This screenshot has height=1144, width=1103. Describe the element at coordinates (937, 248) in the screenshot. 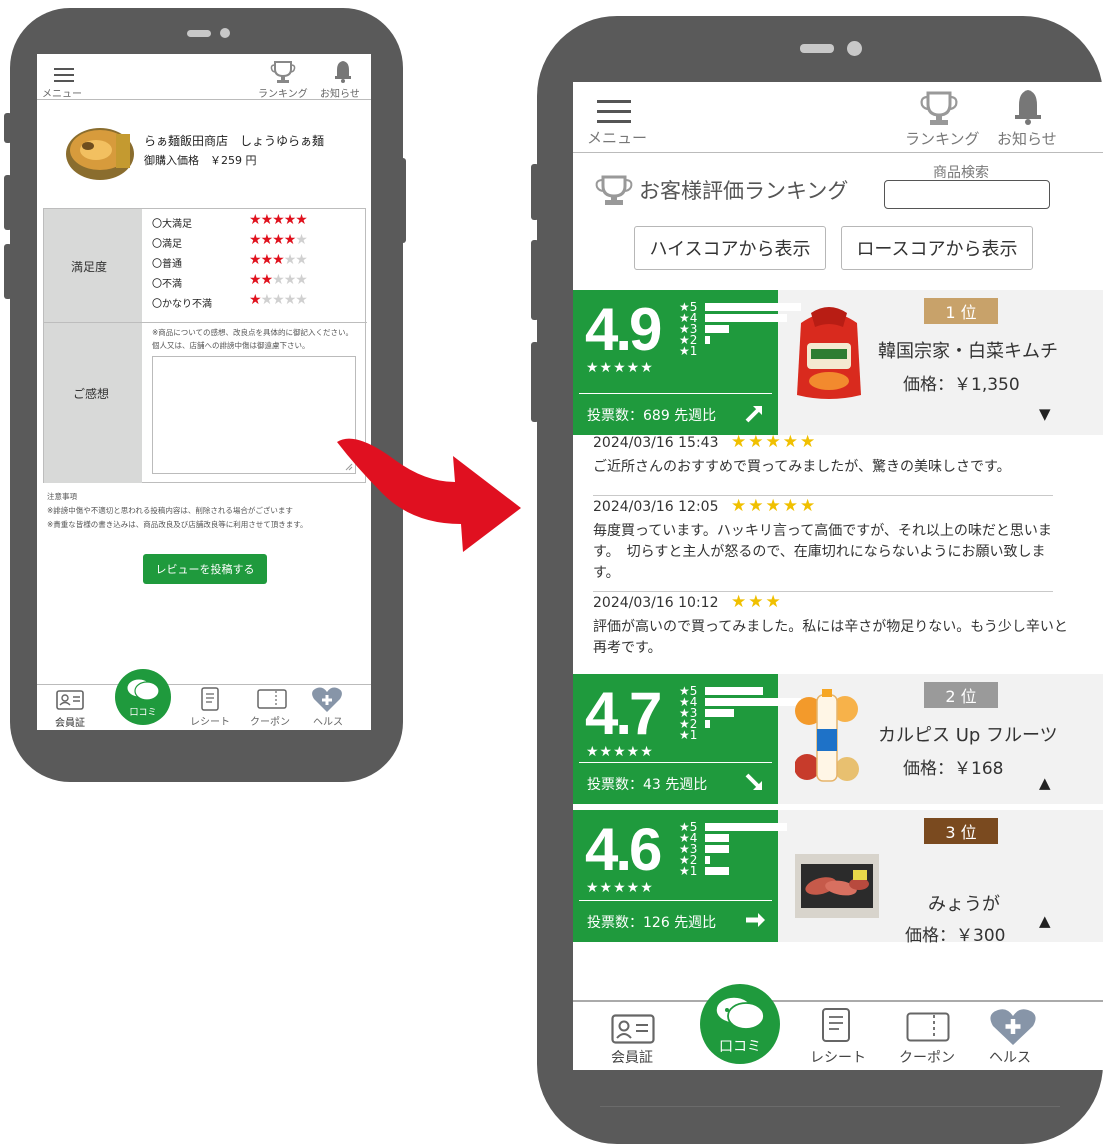

I see `sort-low-button: ロースコアから表示` at that location.